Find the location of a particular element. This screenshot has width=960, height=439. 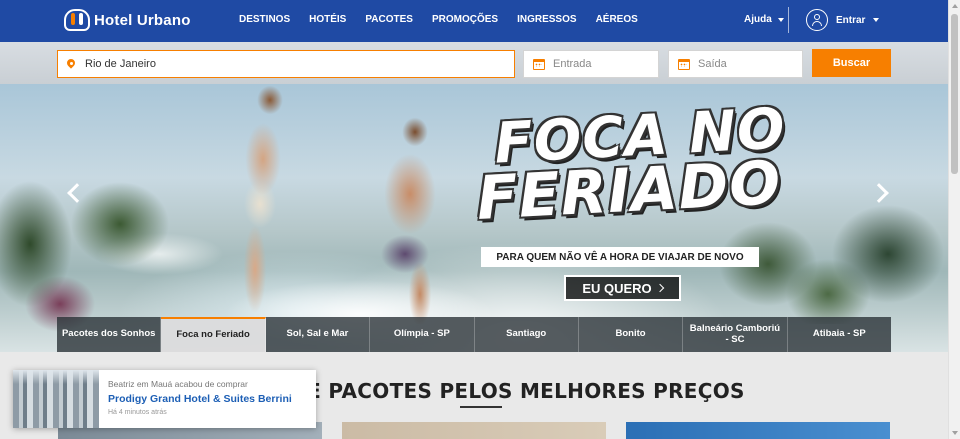

menu-item-pacotes: PACOTES is located at coordinates (389, 19).